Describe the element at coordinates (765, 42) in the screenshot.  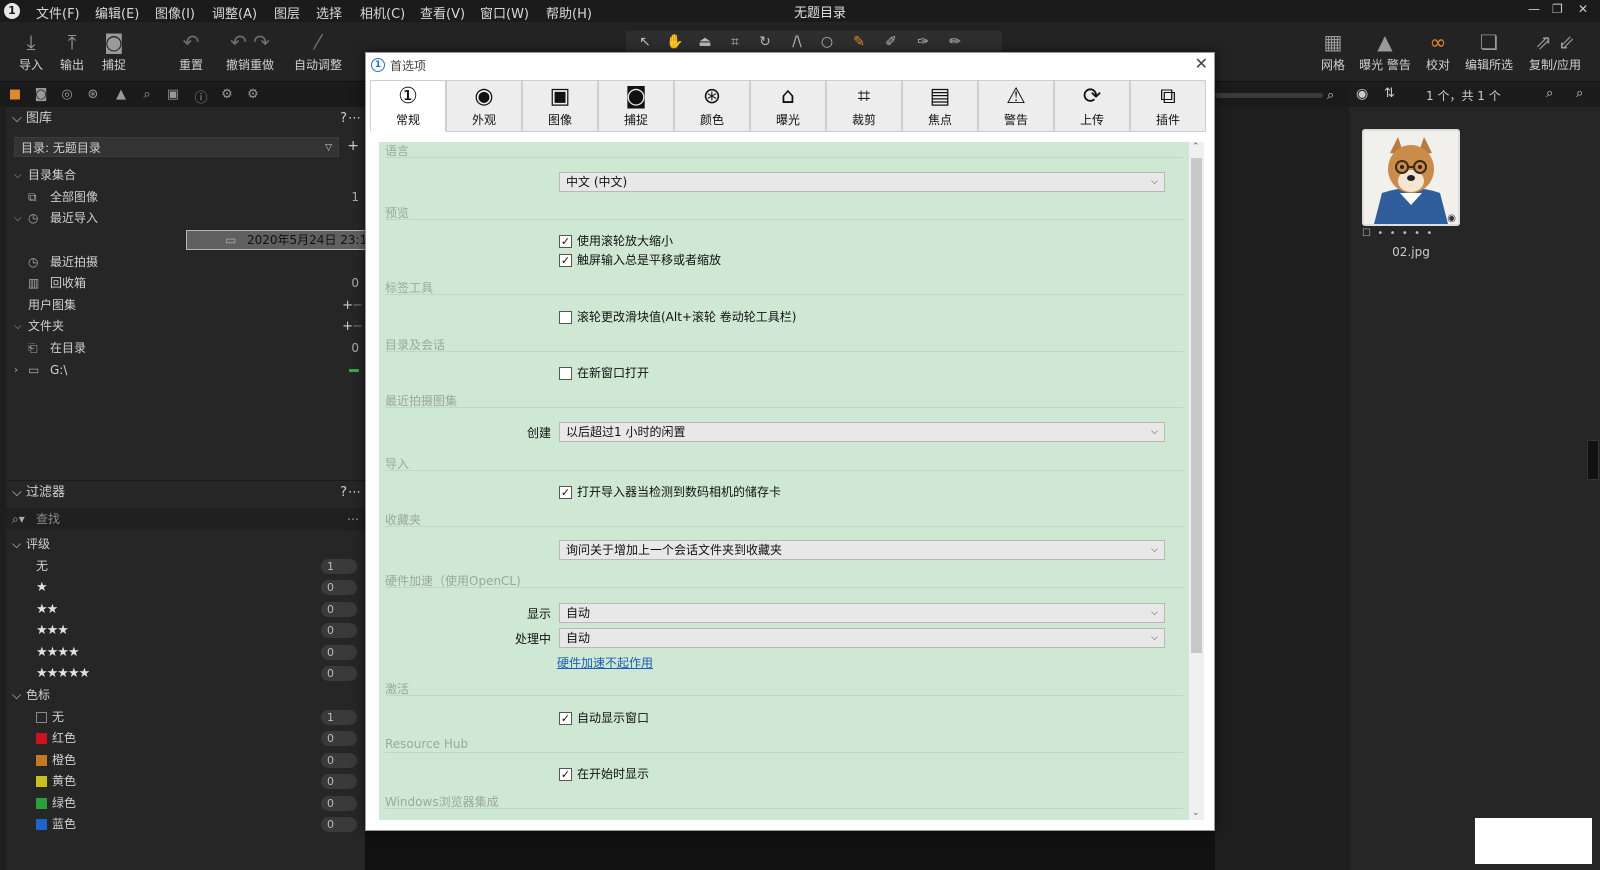
I see `rotate-tool-icon: ↻` at that location.